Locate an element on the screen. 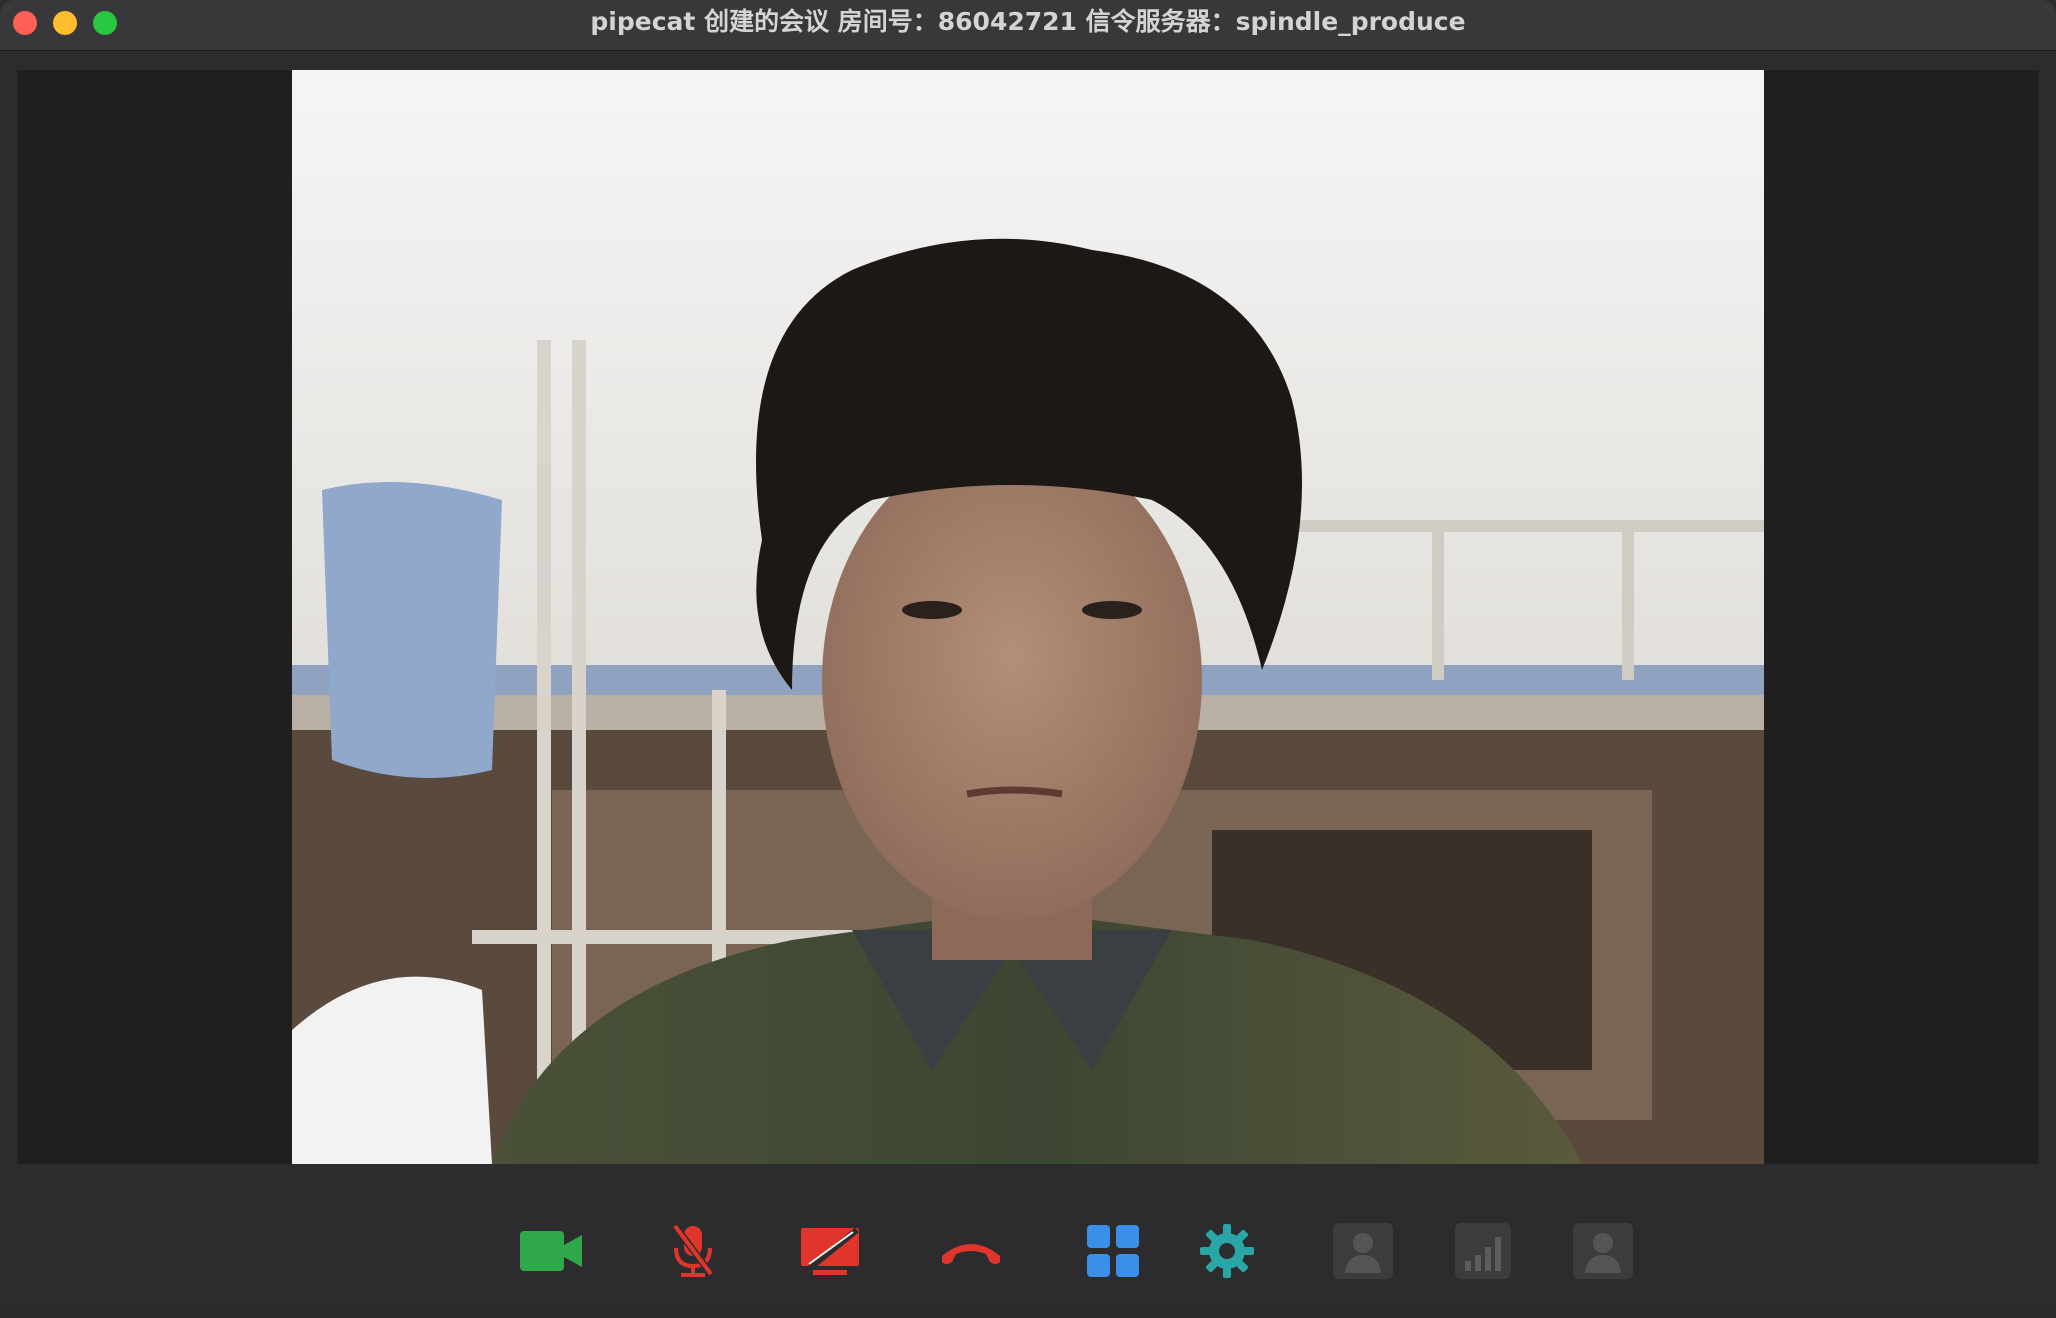  participants-icon is located at coordinates (1363, 1251).